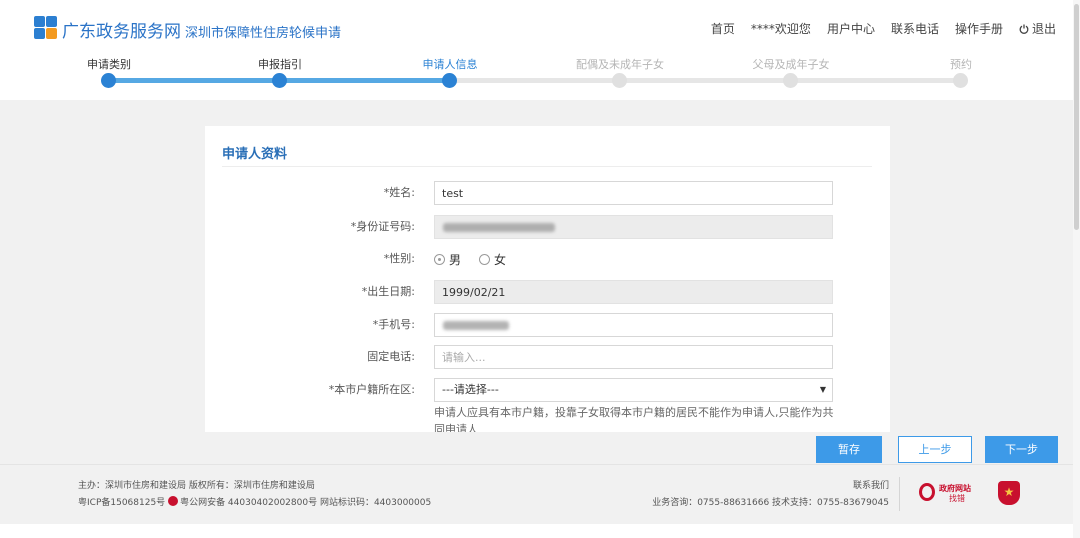  I want to click on nav-user-center: 用户中心, so click(851, 28).